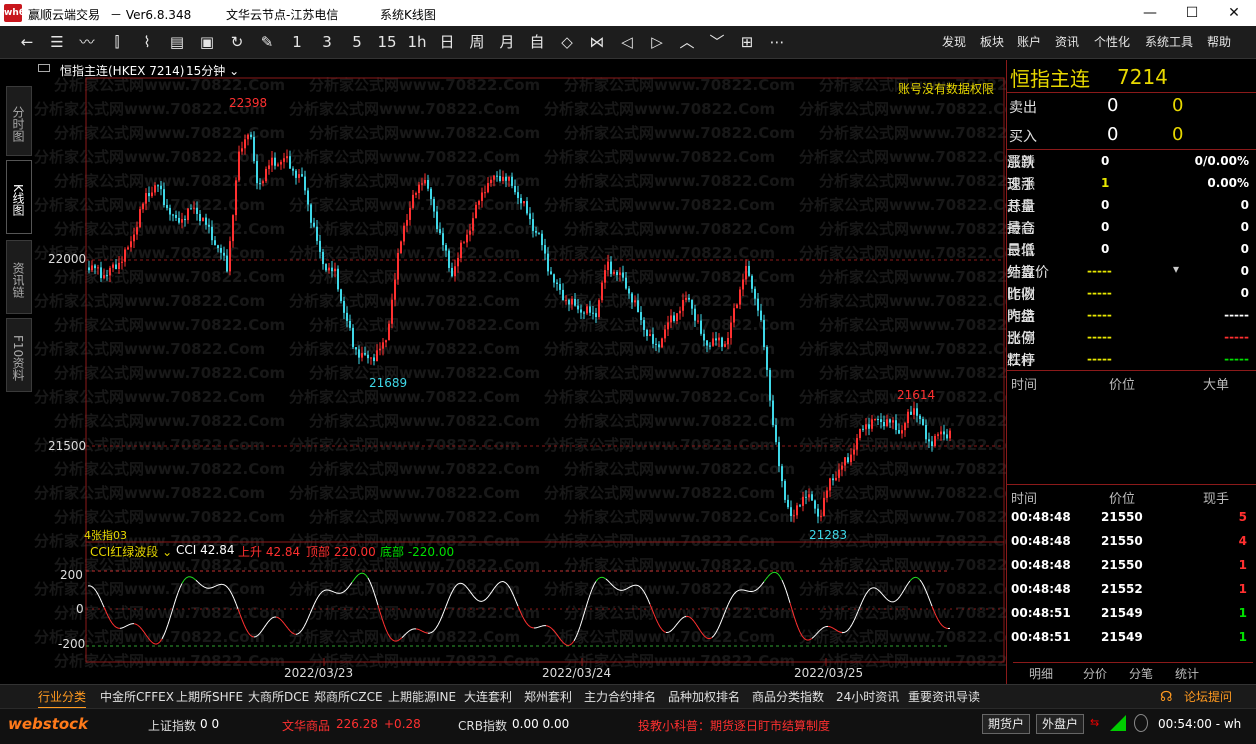 Image resolution: width=1256 pixels, height=744 pixels. What do you see at coordinates (1150, 13) in the screenshot?
I see `minimize-icon: —` at bounding box center [1150, 13].